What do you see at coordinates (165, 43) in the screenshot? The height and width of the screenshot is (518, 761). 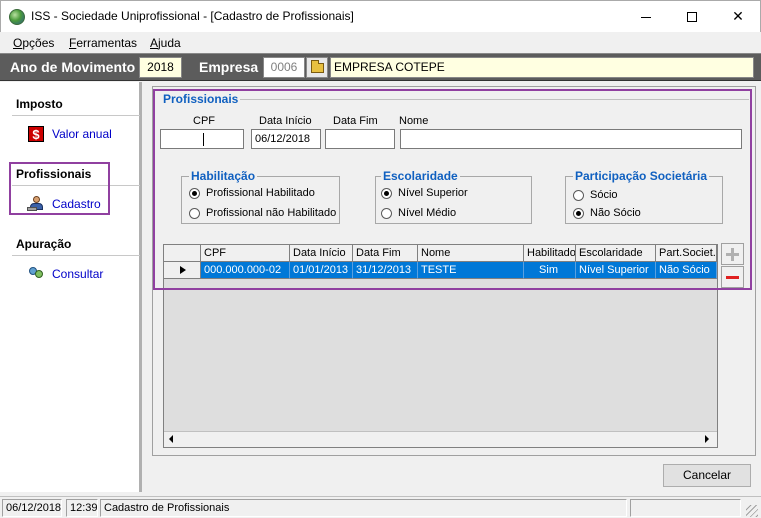 I see `menu-ajuda: Ajuda` at bounding box center [165, 43].